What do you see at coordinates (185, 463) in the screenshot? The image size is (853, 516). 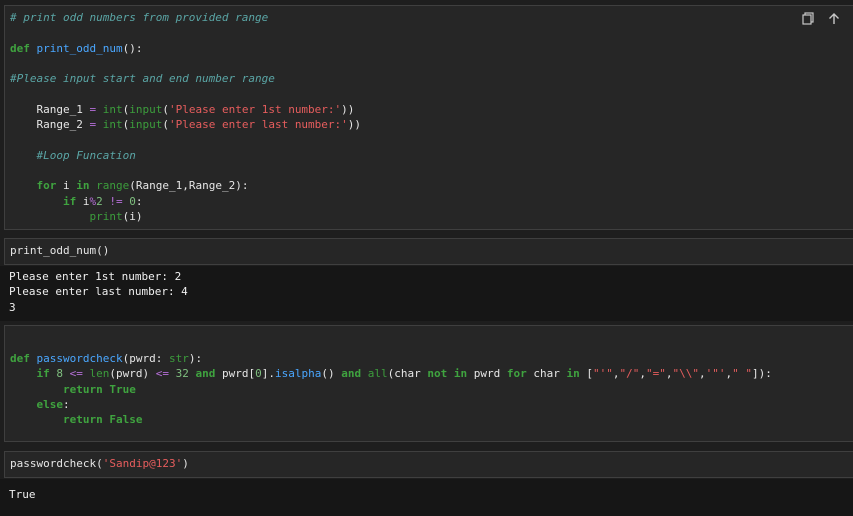 I see `code-token: )` at bounding box center [185, 463].